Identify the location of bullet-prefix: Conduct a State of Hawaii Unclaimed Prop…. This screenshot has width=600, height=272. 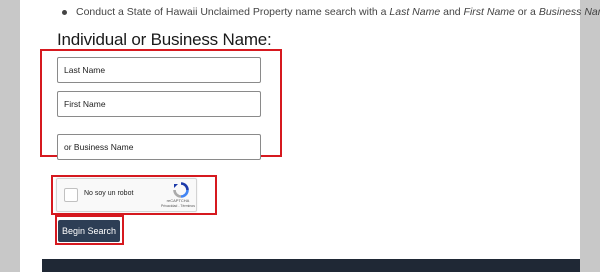
(233, 12).